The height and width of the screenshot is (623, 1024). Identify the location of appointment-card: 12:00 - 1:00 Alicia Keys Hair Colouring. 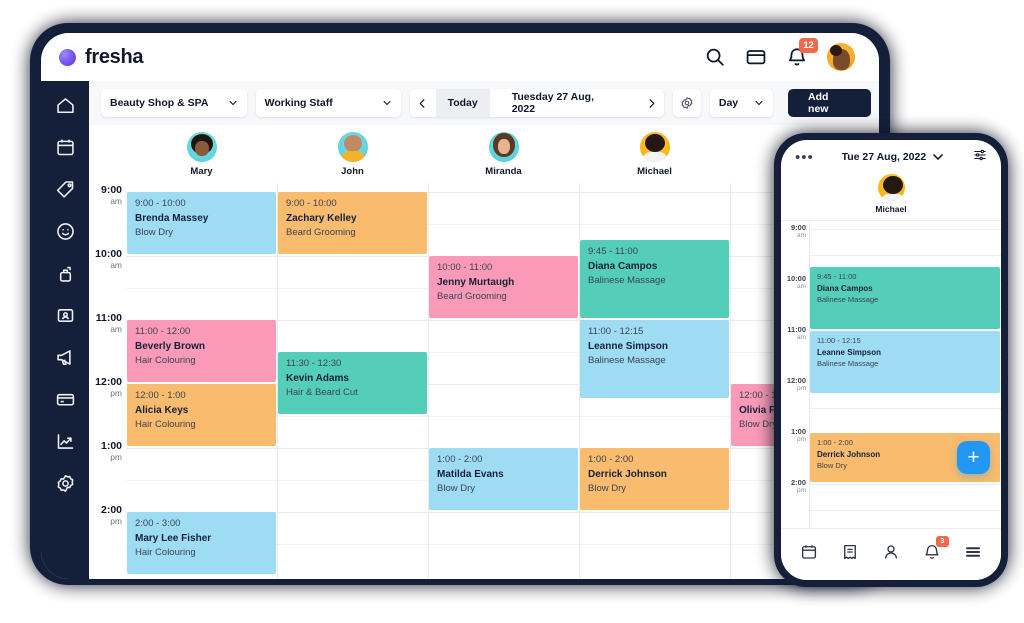
(201, 415).